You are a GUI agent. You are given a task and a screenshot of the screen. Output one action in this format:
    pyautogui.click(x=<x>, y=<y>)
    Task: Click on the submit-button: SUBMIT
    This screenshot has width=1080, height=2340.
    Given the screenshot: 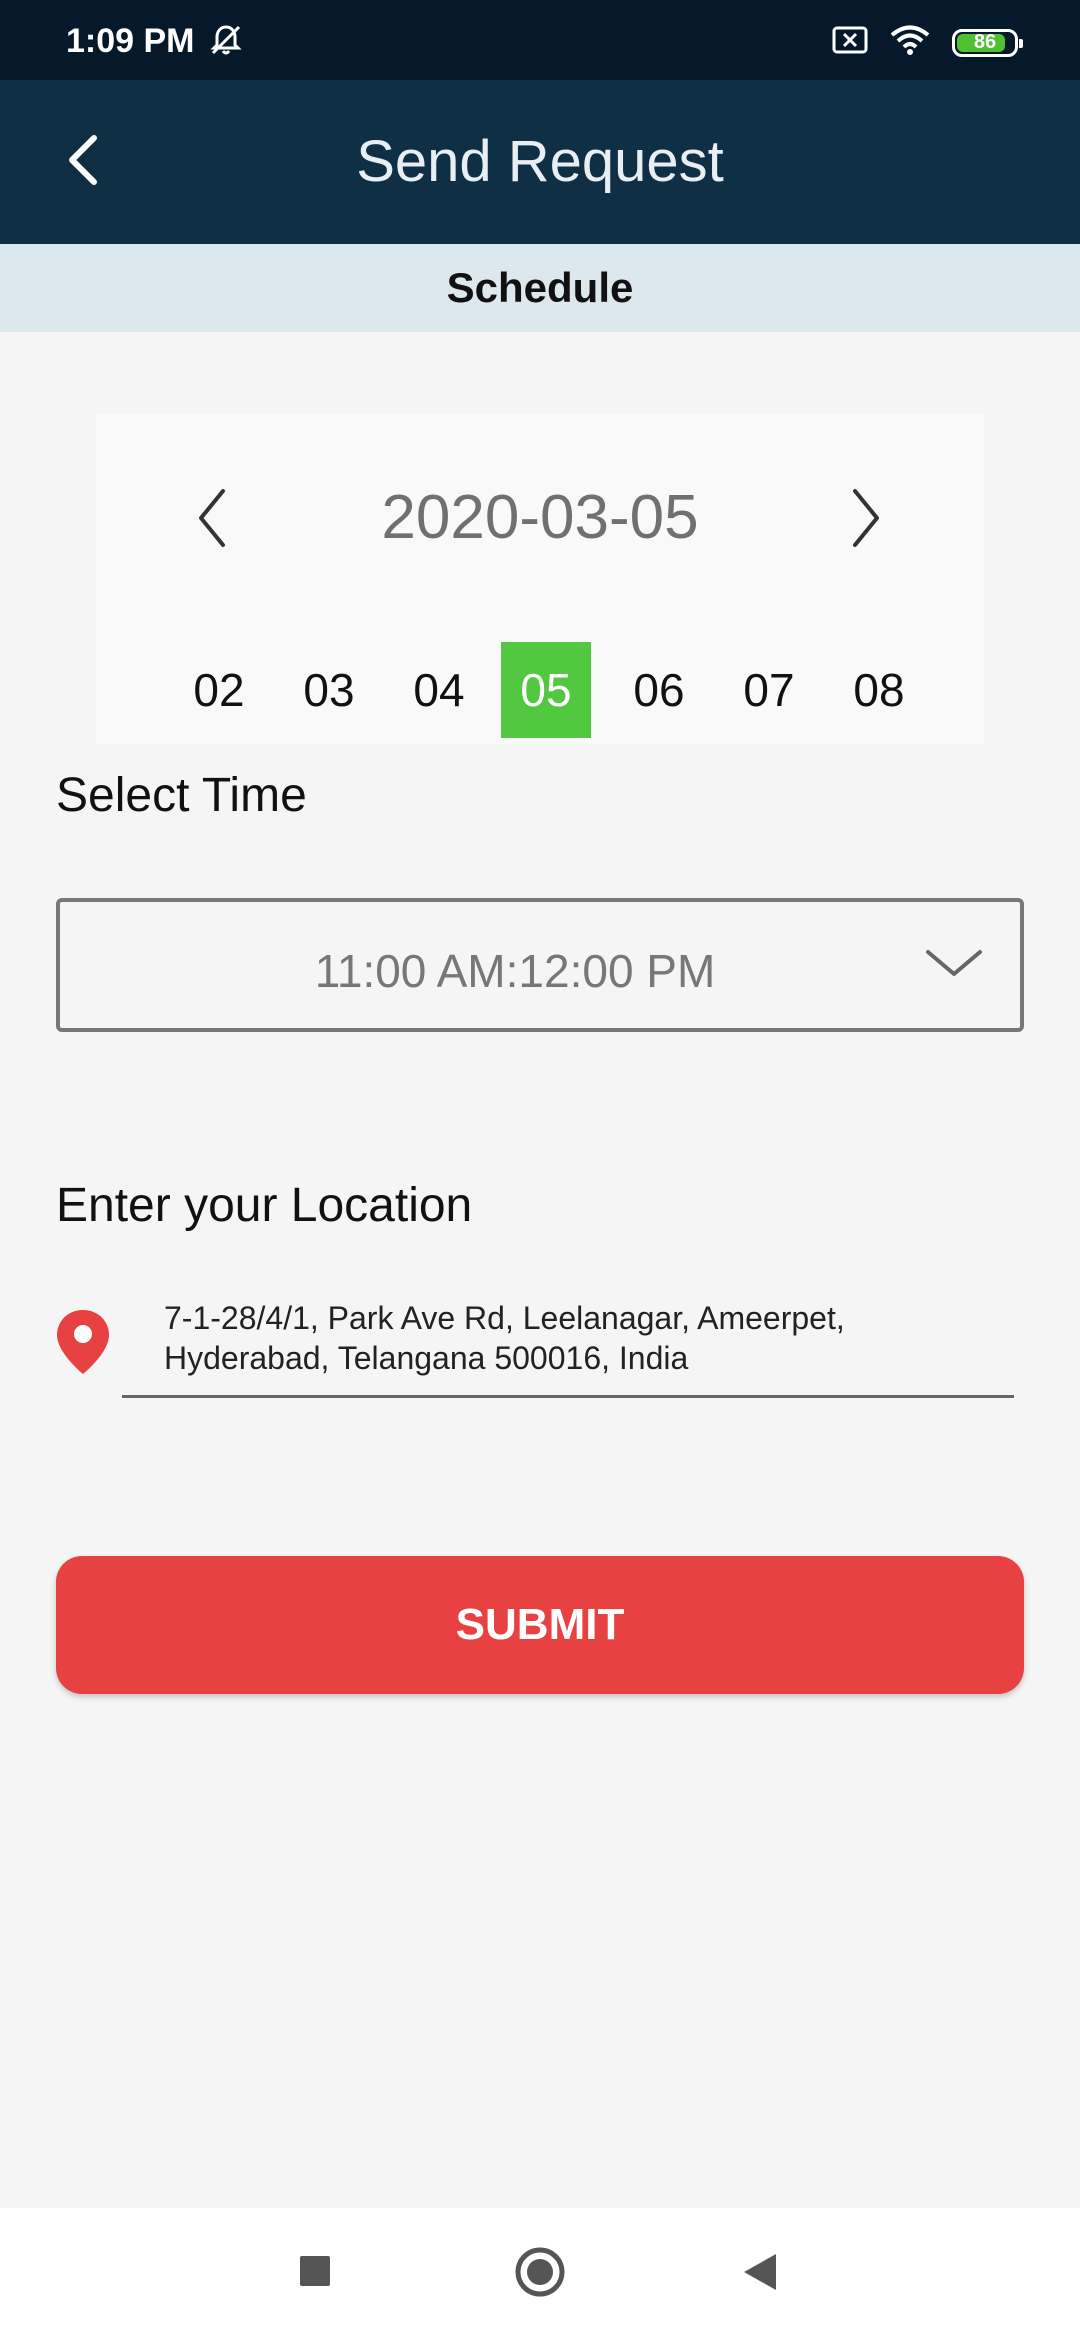 What is the action you would take?
    pyautogui.click(x=540, y=1625)
    